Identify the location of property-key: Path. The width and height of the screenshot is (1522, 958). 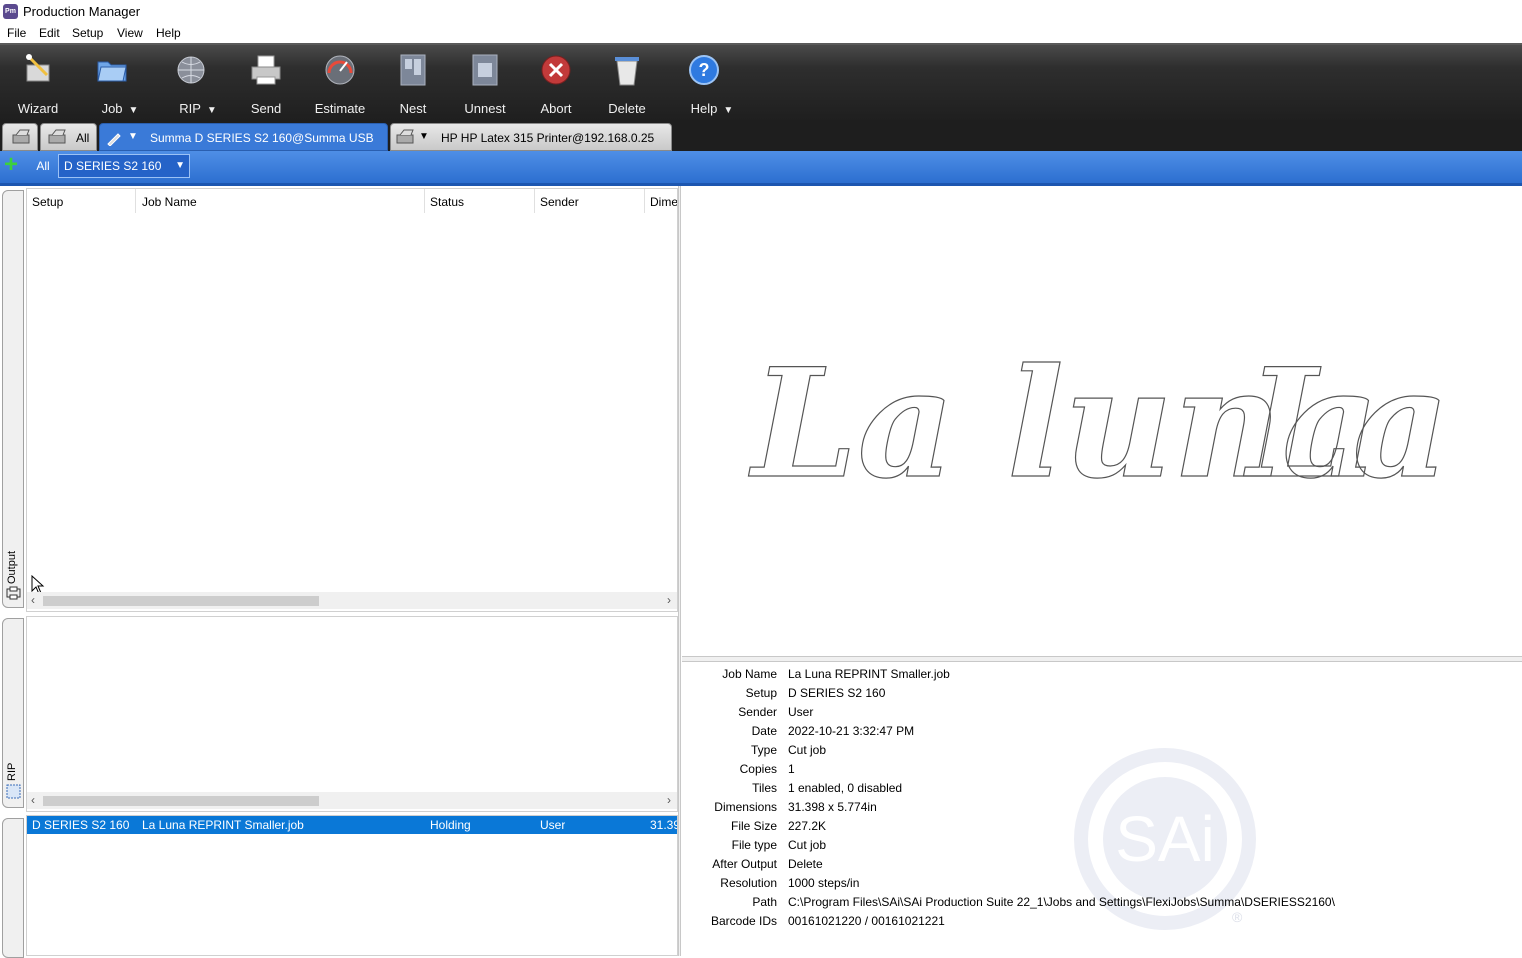
(764, 902).